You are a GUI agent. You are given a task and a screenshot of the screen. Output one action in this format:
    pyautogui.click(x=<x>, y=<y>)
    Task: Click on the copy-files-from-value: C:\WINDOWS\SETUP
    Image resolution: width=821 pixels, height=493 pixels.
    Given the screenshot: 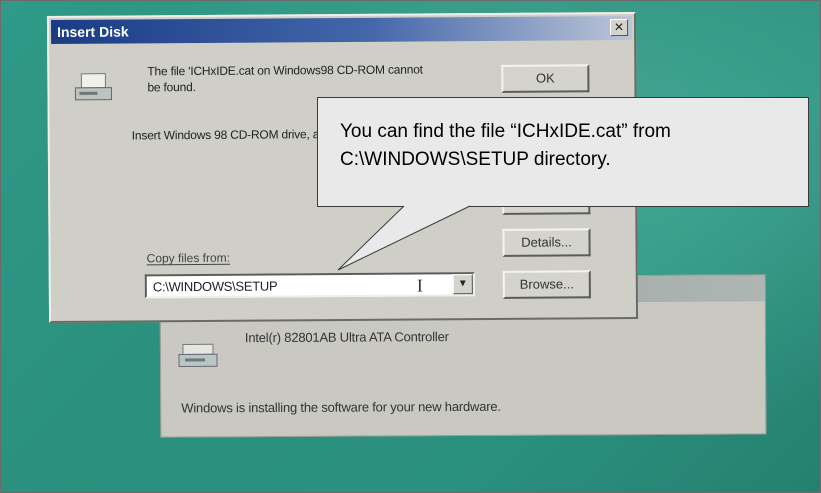 What is the action you would take?
    pyautogui.click(x=215, y=286)
    